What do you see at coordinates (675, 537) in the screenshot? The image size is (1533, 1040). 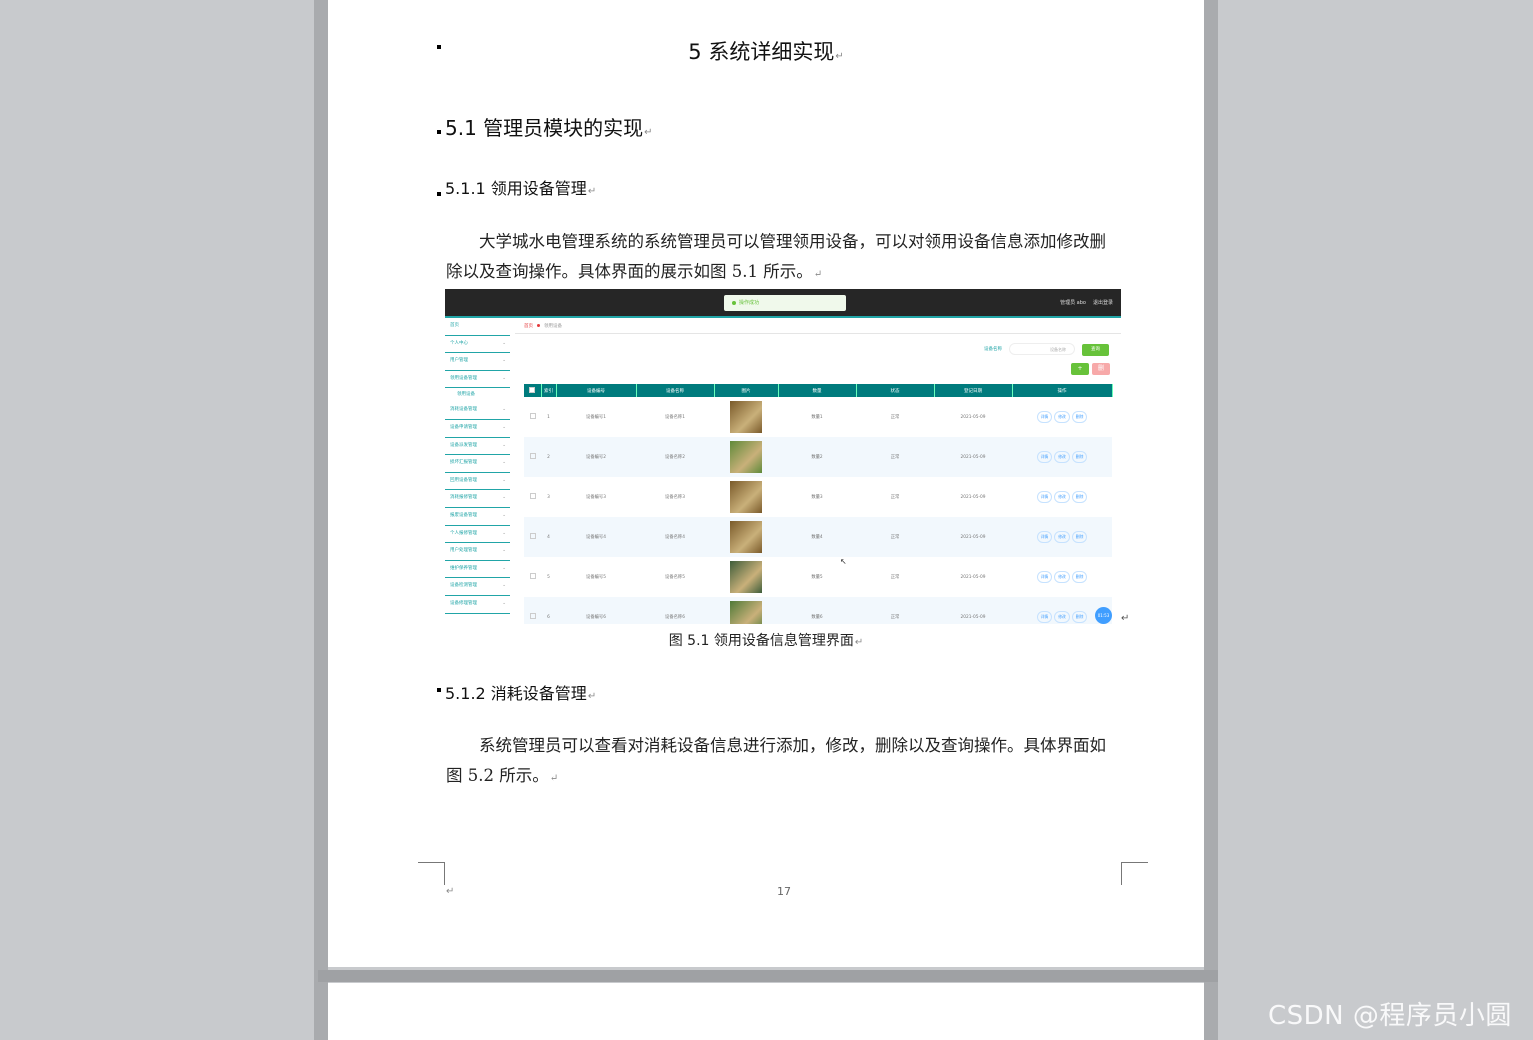 I see `table-cell: 设备名称4` at bounding box center [675, 537].